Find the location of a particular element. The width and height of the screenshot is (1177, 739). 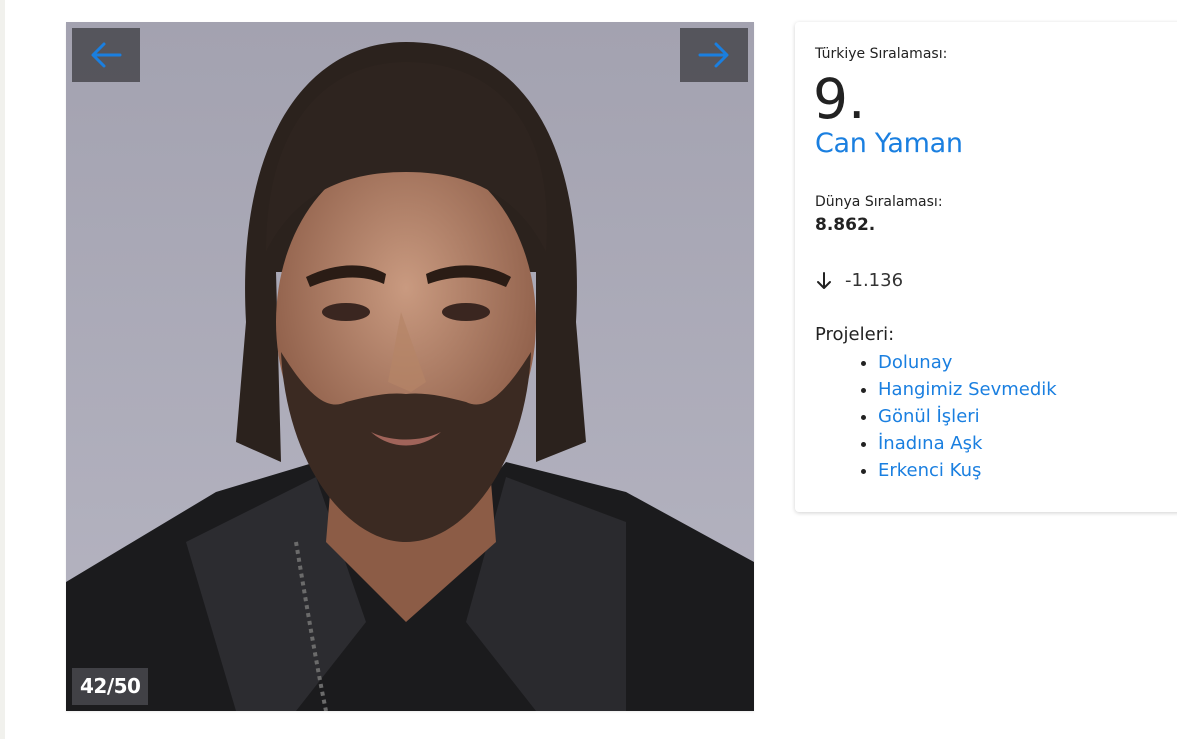

project-link: Dolunay is located at coordinates (915, 362).